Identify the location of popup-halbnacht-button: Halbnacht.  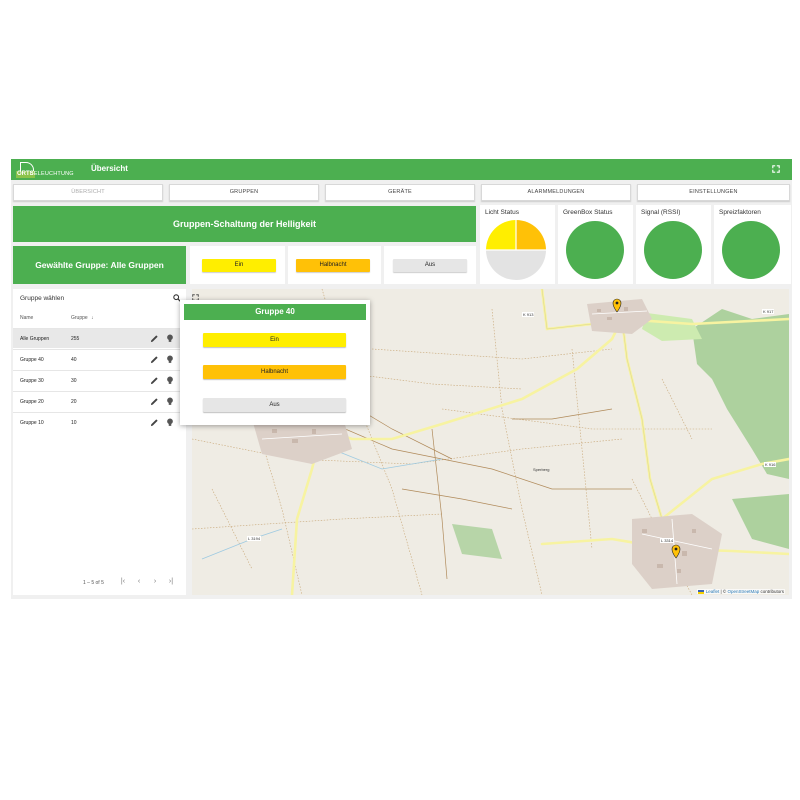
(274, 372).